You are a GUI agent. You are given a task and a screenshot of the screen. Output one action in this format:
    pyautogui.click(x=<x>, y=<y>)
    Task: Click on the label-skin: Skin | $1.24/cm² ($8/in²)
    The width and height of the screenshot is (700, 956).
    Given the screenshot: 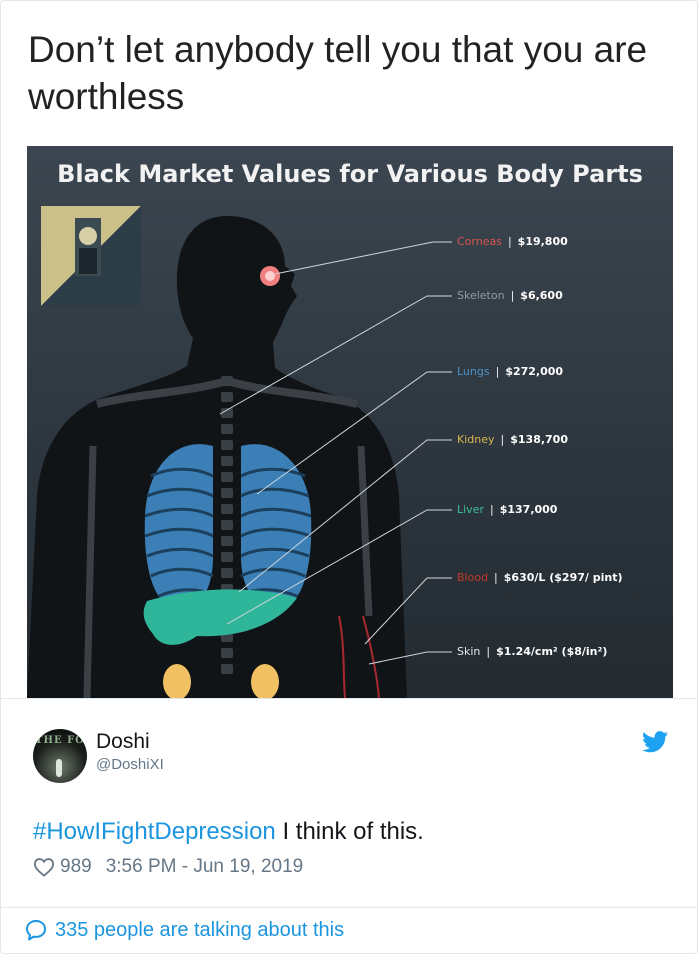 What is the action you would take?
    pyautogui.click(x=532, y=651)
    